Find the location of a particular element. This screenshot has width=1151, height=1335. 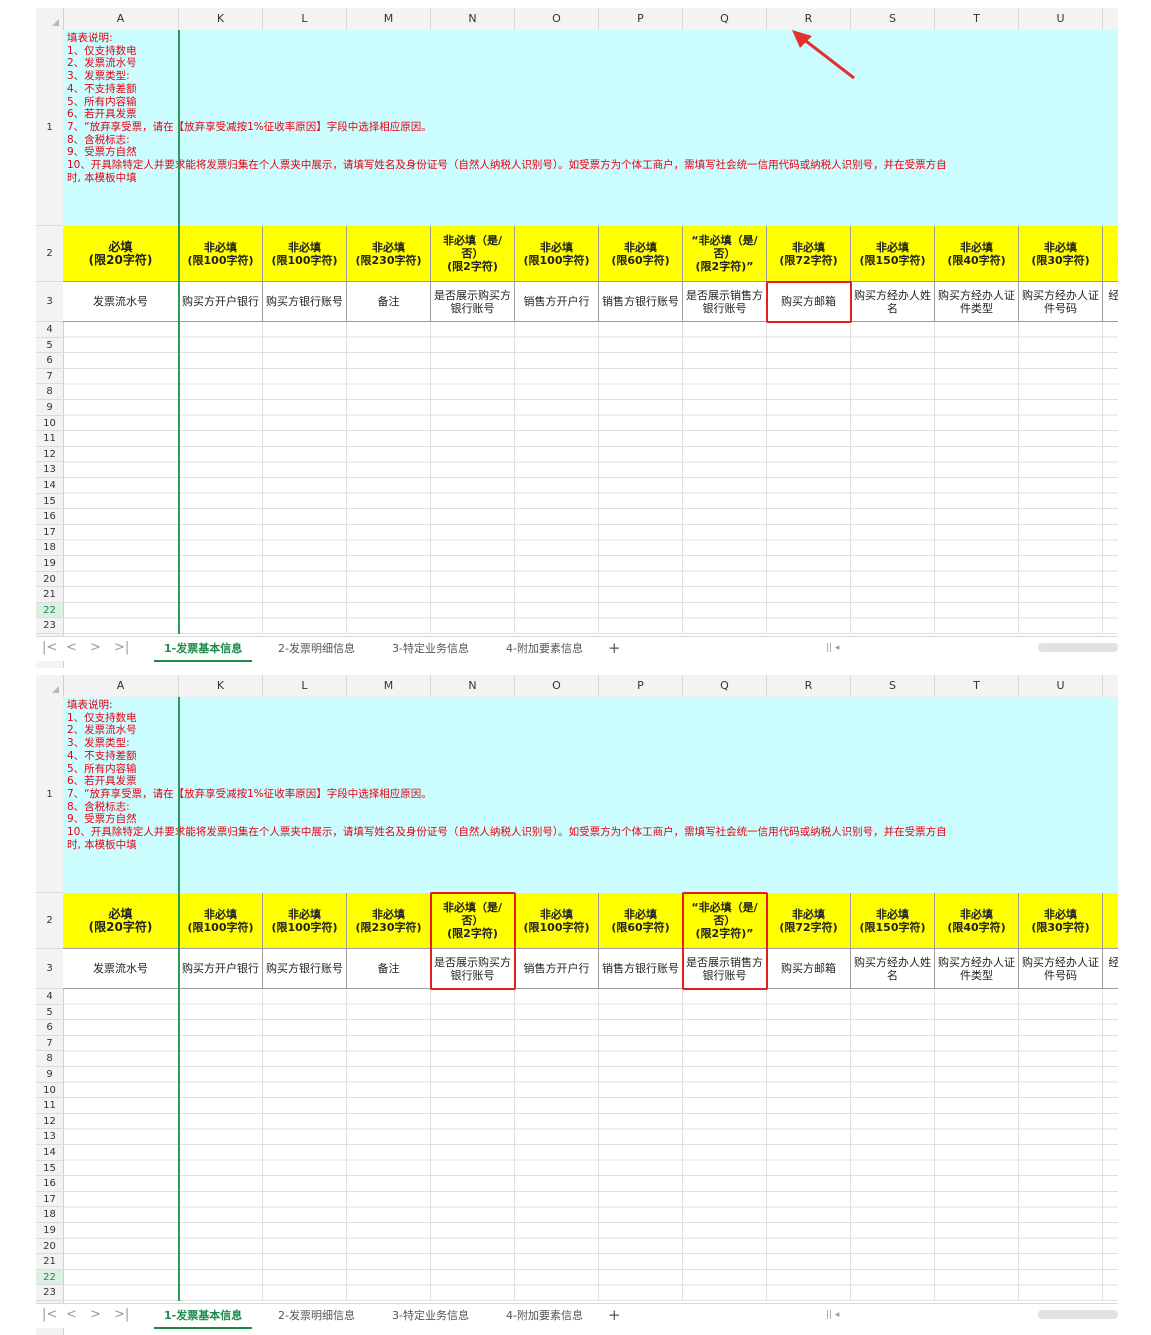

sheet-tab-1: 1-发票基本信息 is located at coordinates (203, 1316).